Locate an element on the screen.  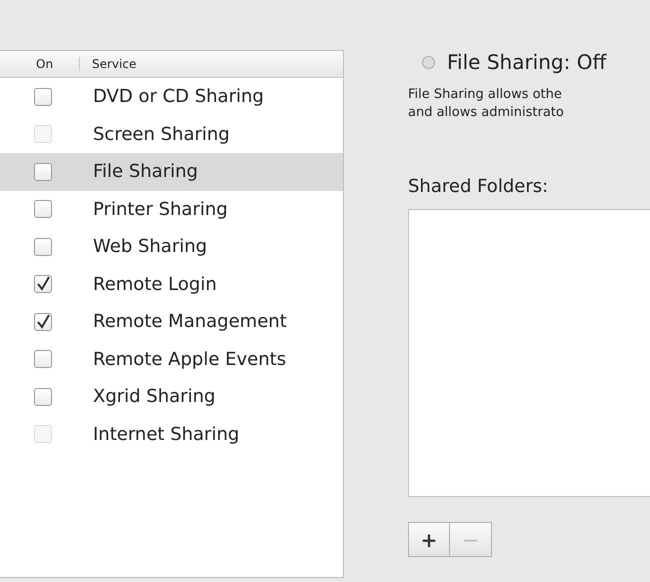
service-row: Remote Management is located at coordinates (171, 321).